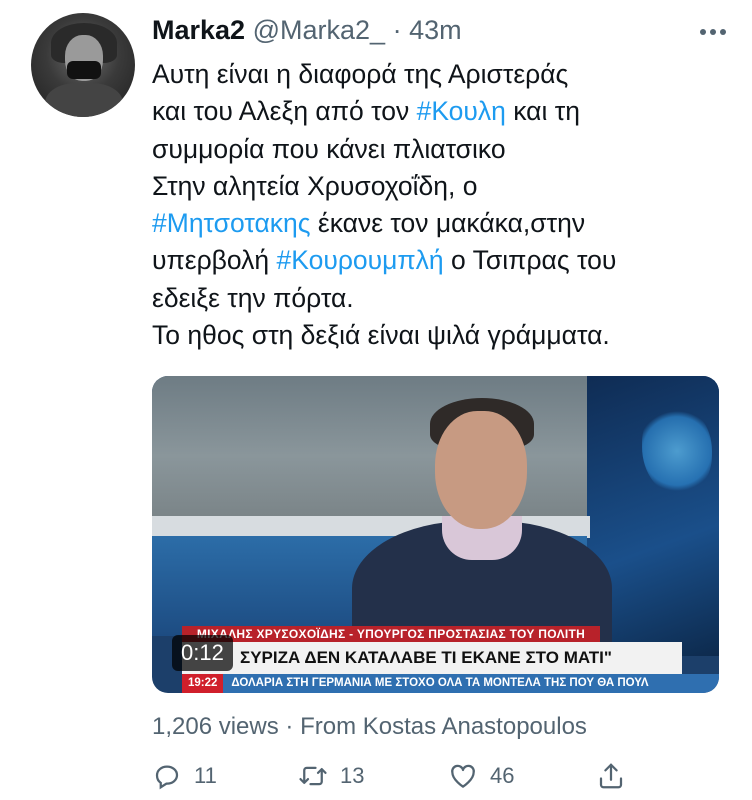 The width and height of the screenshot is (752, 800). I want to click on reply-count: 11, so click(205, 775).